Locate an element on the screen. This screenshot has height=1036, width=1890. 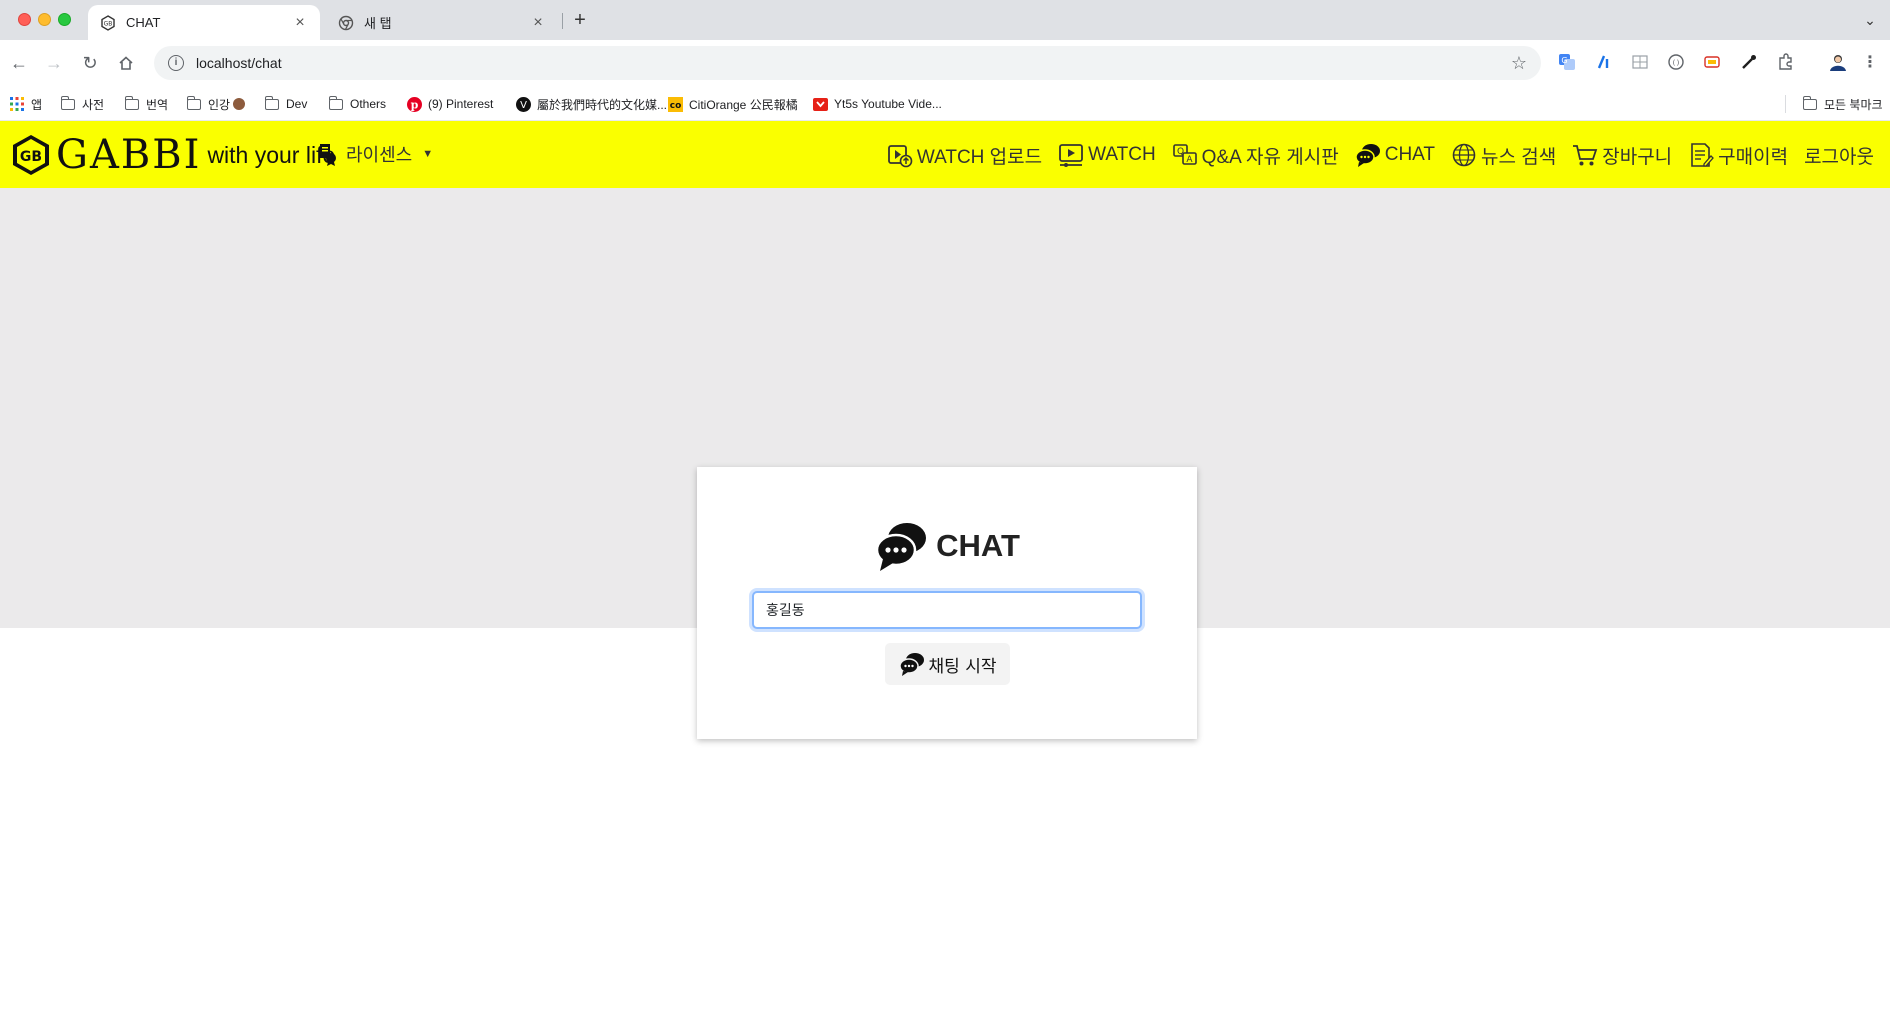
license-label: 라이센스 is located at coordinates (379, 155).